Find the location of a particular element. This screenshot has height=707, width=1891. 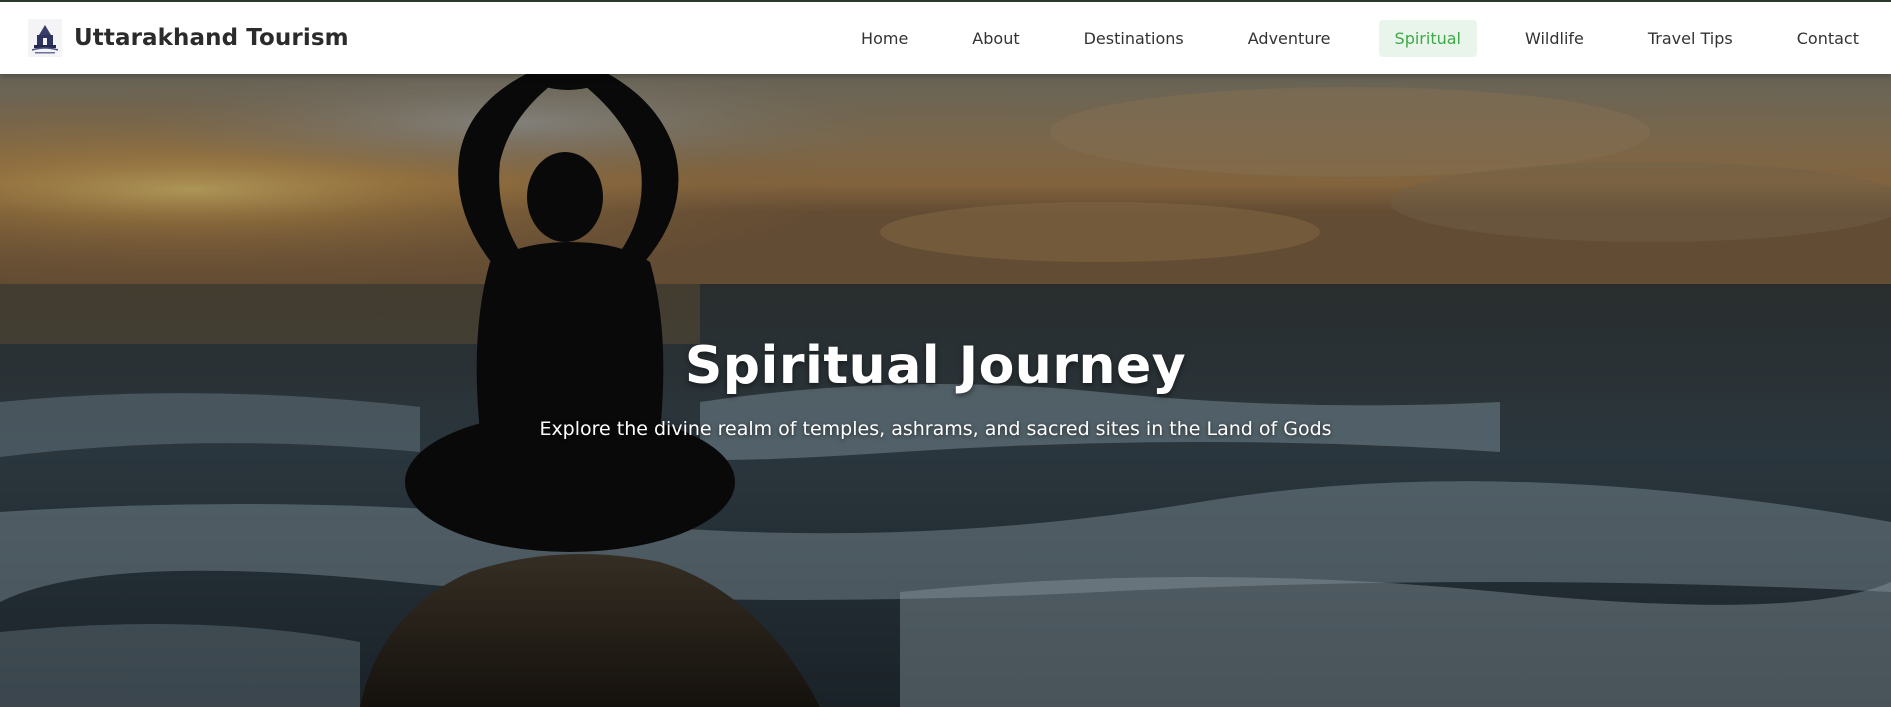

nav-item-travel-tips: Travel Tips is located at coordinates (1690, 38).